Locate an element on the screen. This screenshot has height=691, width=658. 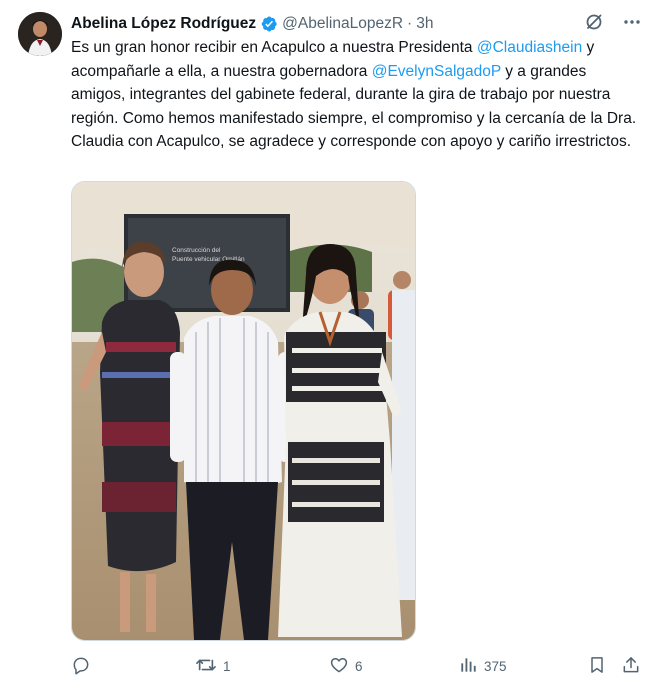
retweet-button: 1 is located at coordinates (213, 666).